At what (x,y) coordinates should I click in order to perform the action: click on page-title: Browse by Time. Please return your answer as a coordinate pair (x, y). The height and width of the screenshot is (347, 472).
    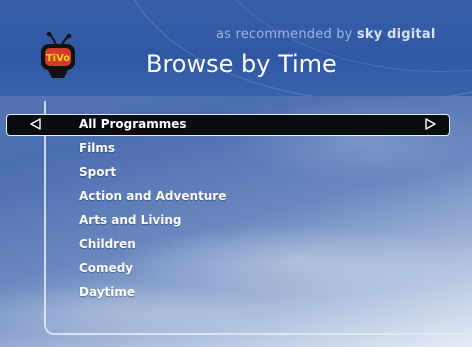
    Looking at the image, I should click on (241, 64).